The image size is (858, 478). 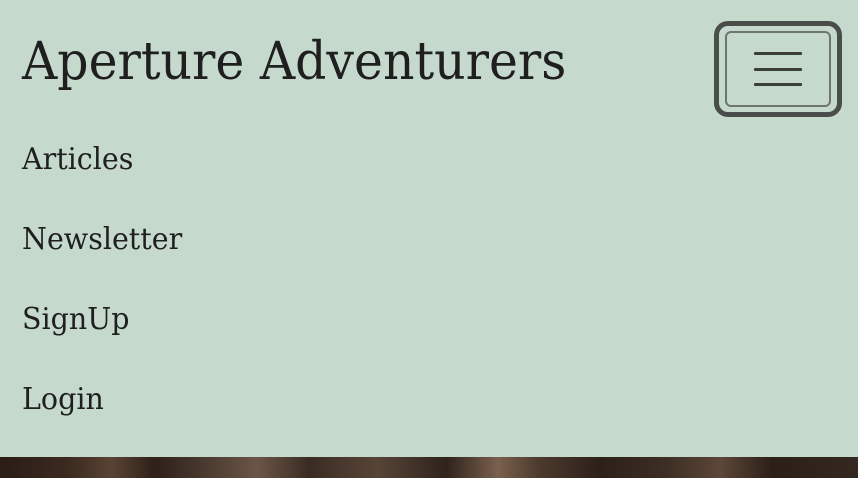 What do you see at coordinates (77, 160) in the screenshot?
I see `nav-link-articles: Articles` at bounding box center [77, 160].